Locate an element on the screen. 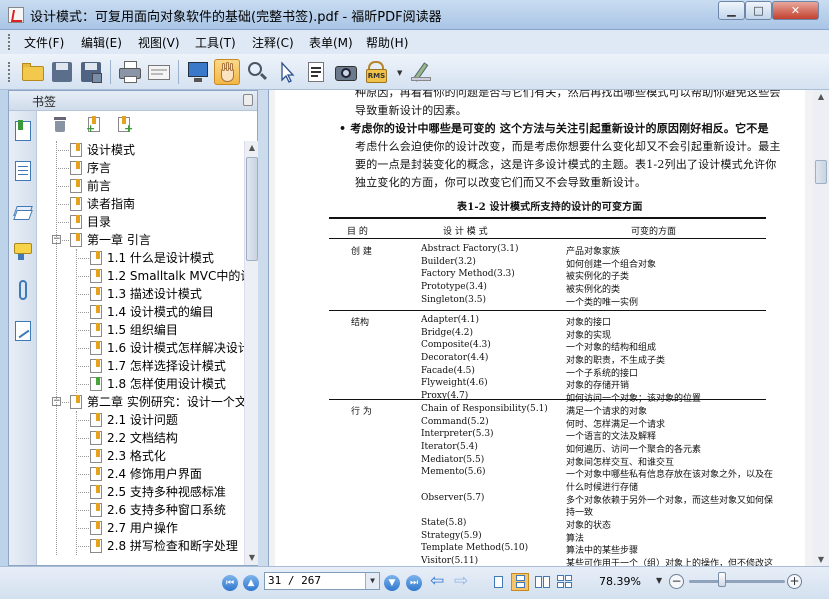 The image size is (829, 599). print-icon is located at coordinates (130, 72).